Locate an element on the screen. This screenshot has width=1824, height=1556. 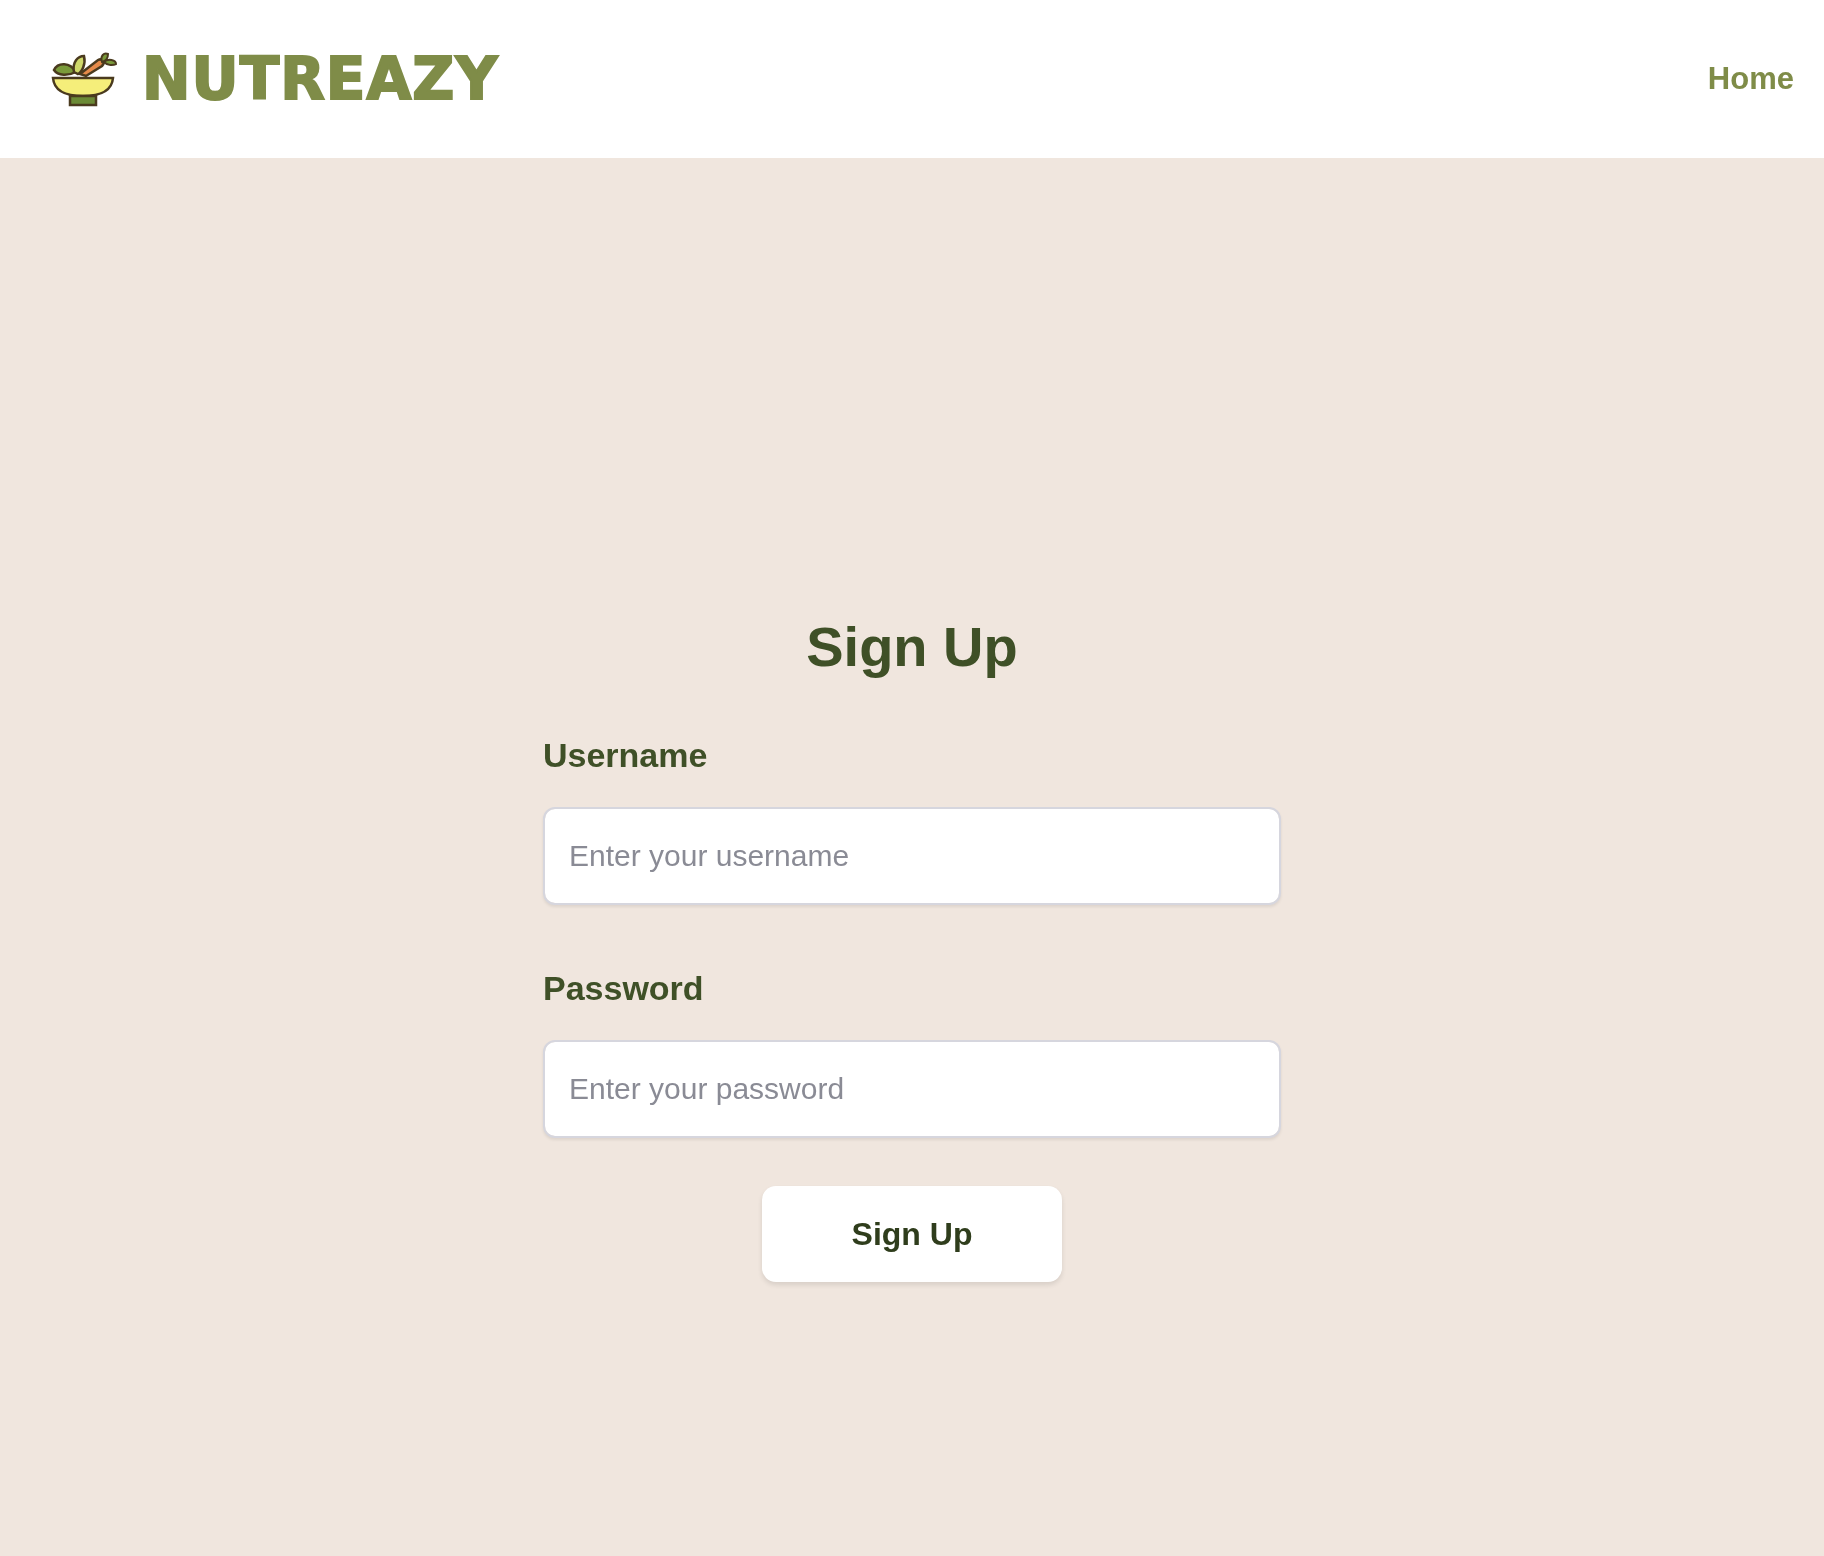
form-title: Sign Up is located at coordinates (912, 647).